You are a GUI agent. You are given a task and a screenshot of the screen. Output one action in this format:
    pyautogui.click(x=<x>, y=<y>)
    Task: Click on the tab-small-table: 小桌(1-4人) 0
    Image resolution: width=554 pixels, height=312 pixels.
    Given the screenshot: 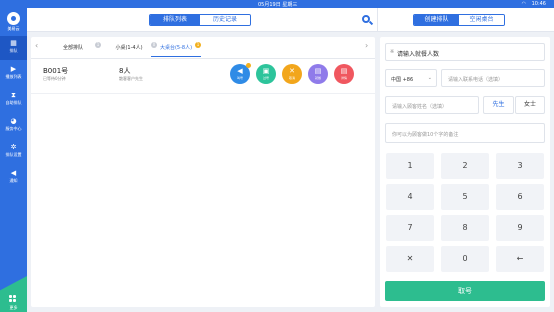 What is the action you would take?
    pyautogui.click(x=129, y=48)
    